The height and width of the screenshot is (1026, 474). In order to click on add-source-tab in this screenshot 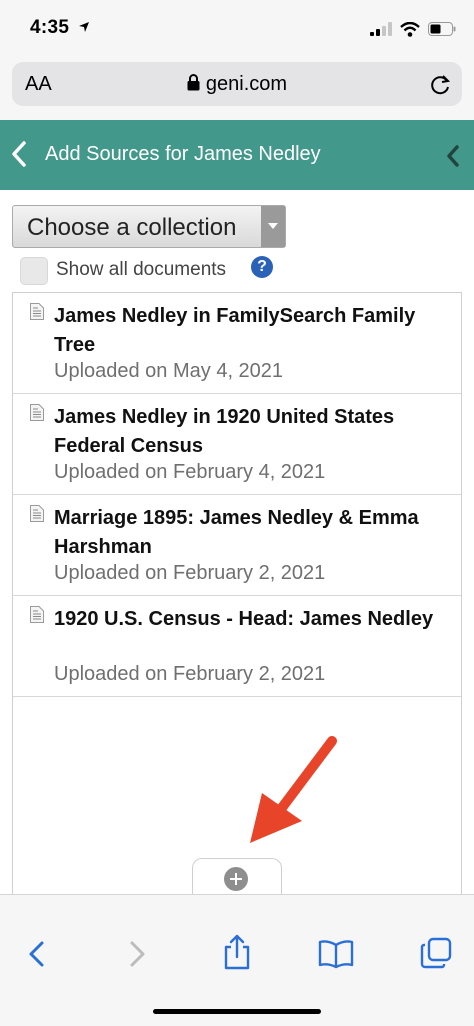, I will do `click(237, 878)`.